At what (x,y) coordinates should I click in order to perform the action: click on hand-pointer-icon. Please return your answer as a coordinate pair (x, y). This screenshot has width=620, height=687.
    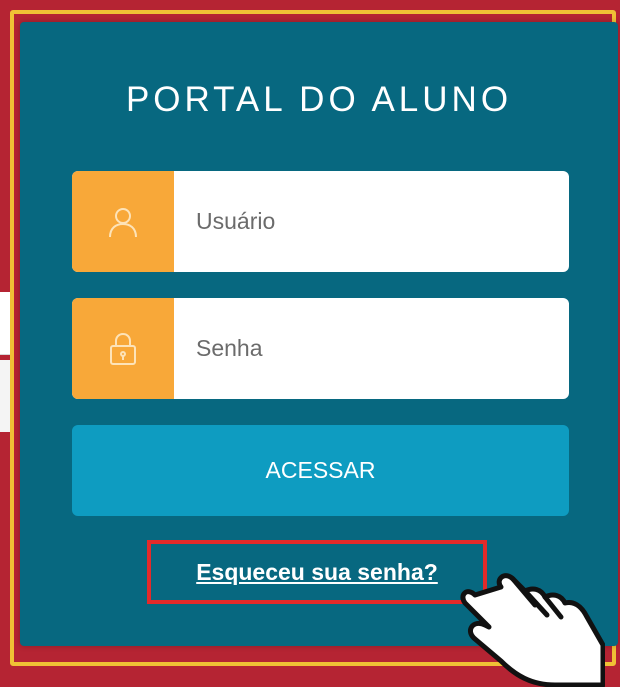
    Looking at the image, I should click on (532, 630).